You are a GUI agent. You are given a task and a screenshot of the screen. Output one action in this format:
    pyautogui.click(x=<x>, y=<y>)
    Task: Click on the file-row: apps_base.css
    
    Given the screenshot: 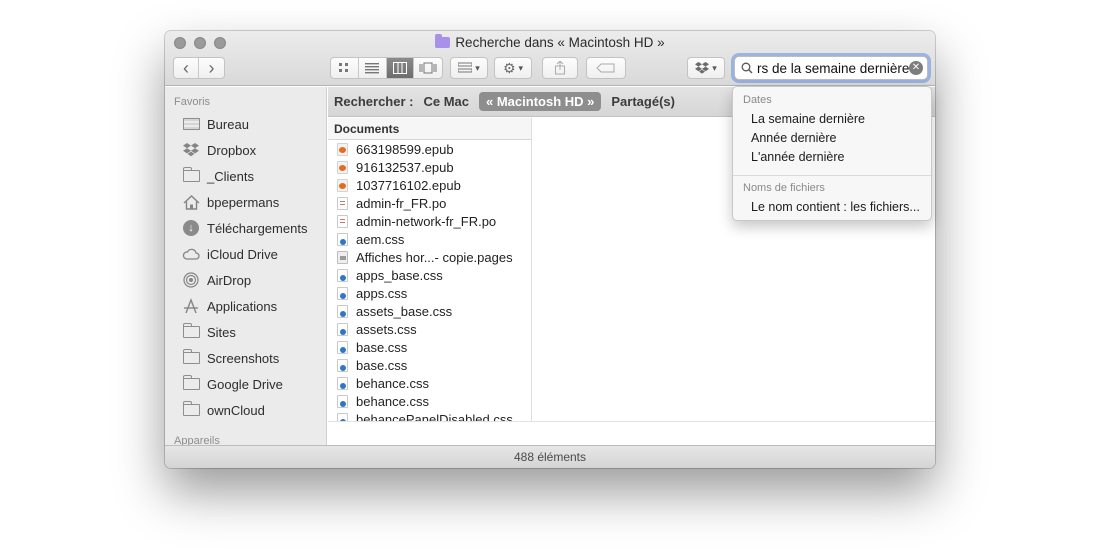 What is the action you would take?
    pyautogui.click(x=429, y=275)
    